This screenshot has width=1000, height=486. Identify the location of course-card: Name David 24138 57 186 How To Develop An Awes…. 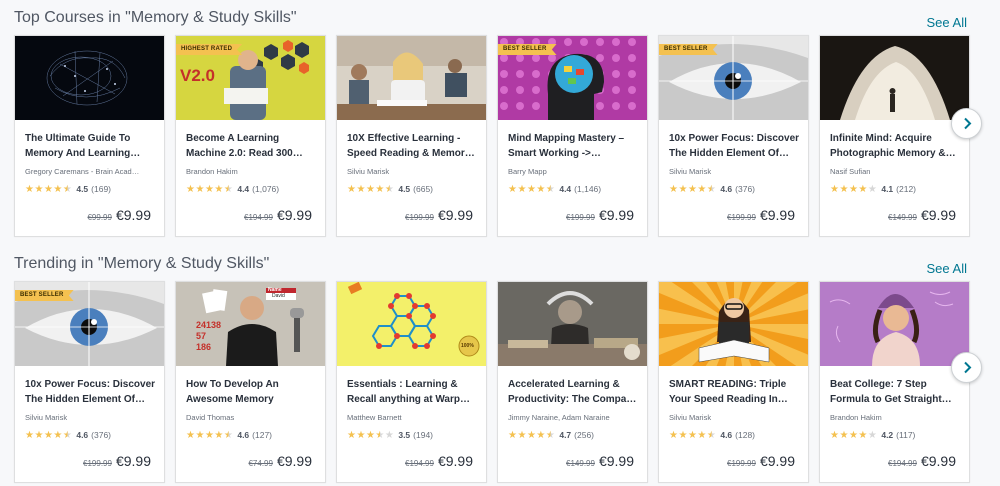
(250, 382).